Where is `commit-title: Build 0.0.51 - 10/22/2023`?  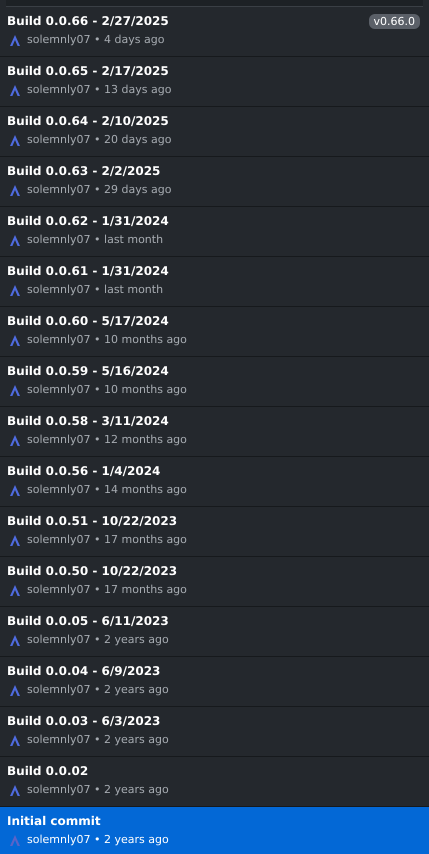
commit-title: Build 0.0.51 - 10/22/2023 is located at coordinates (92, 521).